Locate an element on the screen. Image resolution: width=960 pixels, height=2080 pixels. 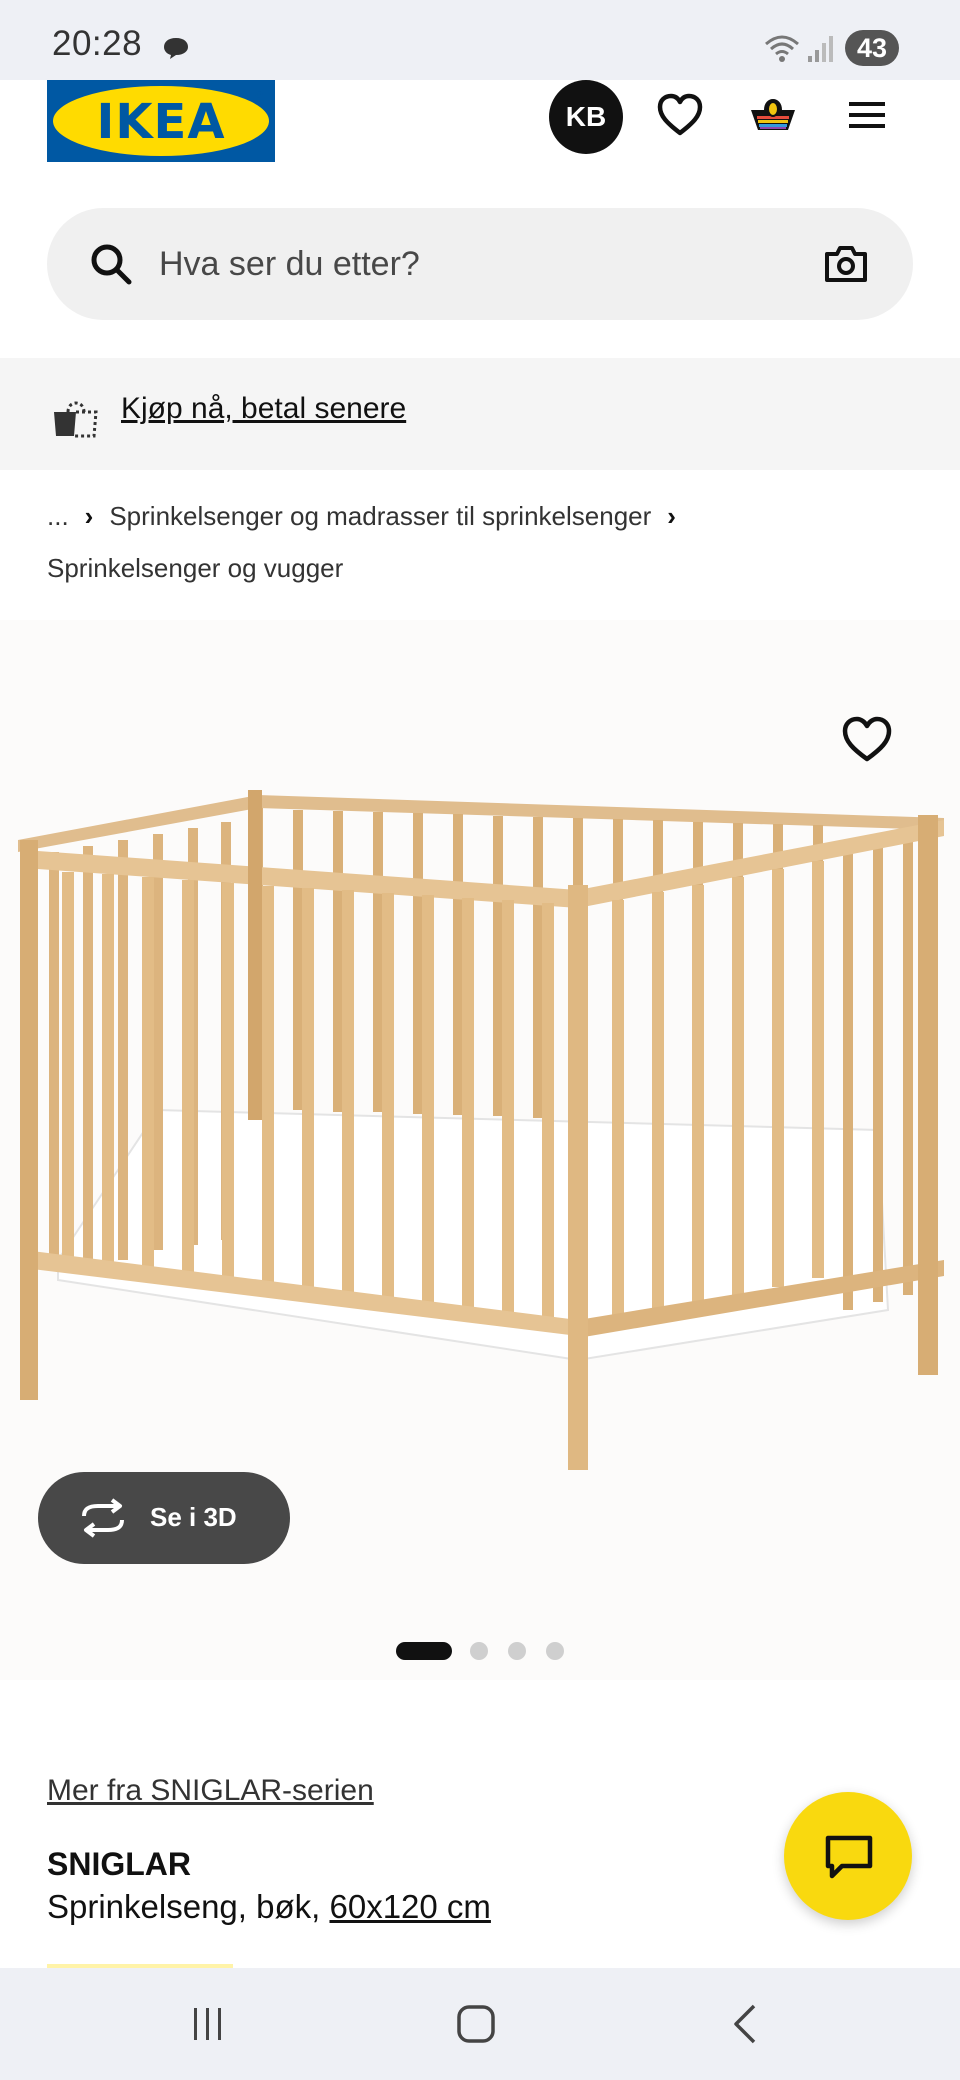
camera-icon is located at coordinates (846, 264).